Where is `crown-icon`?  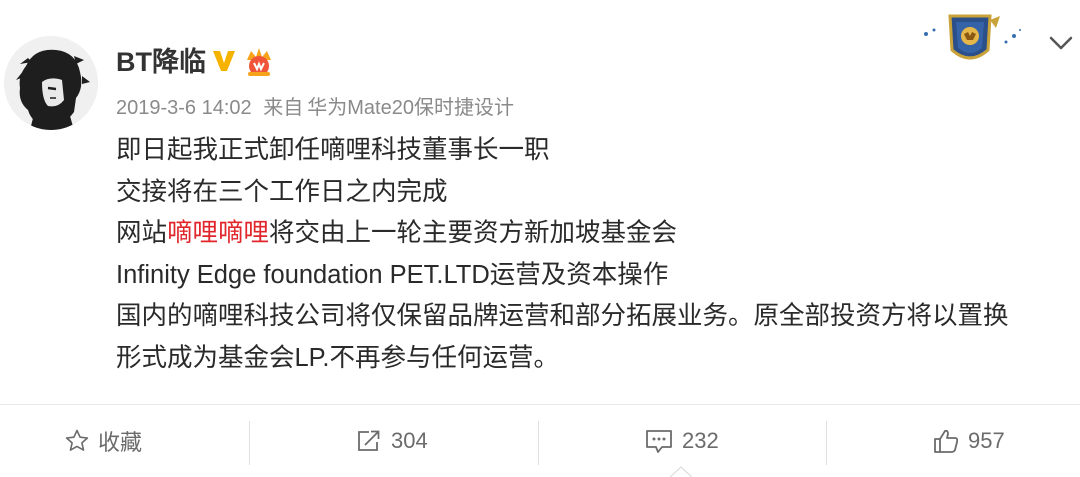 crown-icon is located at coordinates (259, 61).